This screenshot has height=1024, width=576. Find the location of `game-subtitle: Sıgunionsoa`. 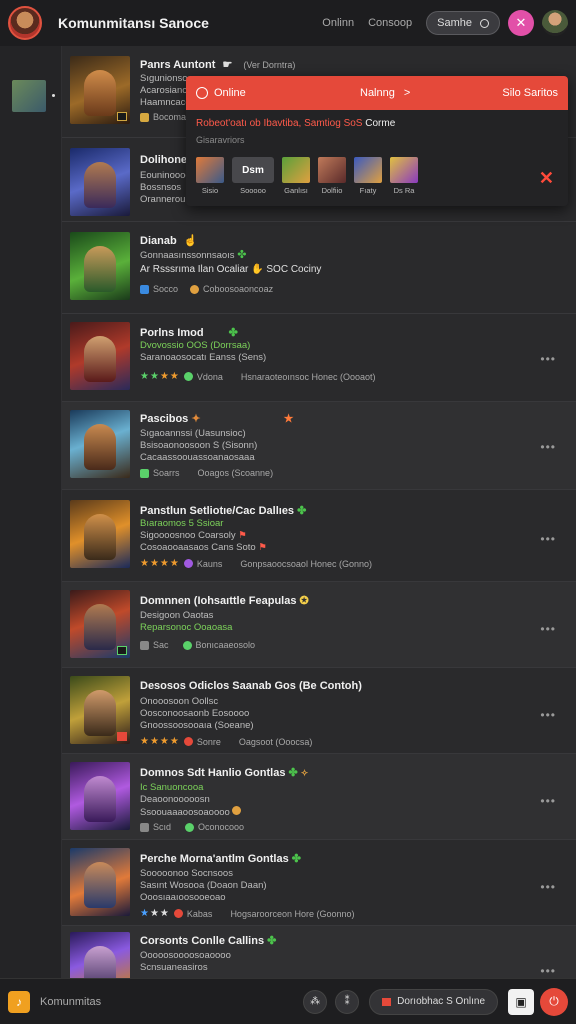

game-subtitle: Sıgunionsoa is located at coordinates (166, 78).